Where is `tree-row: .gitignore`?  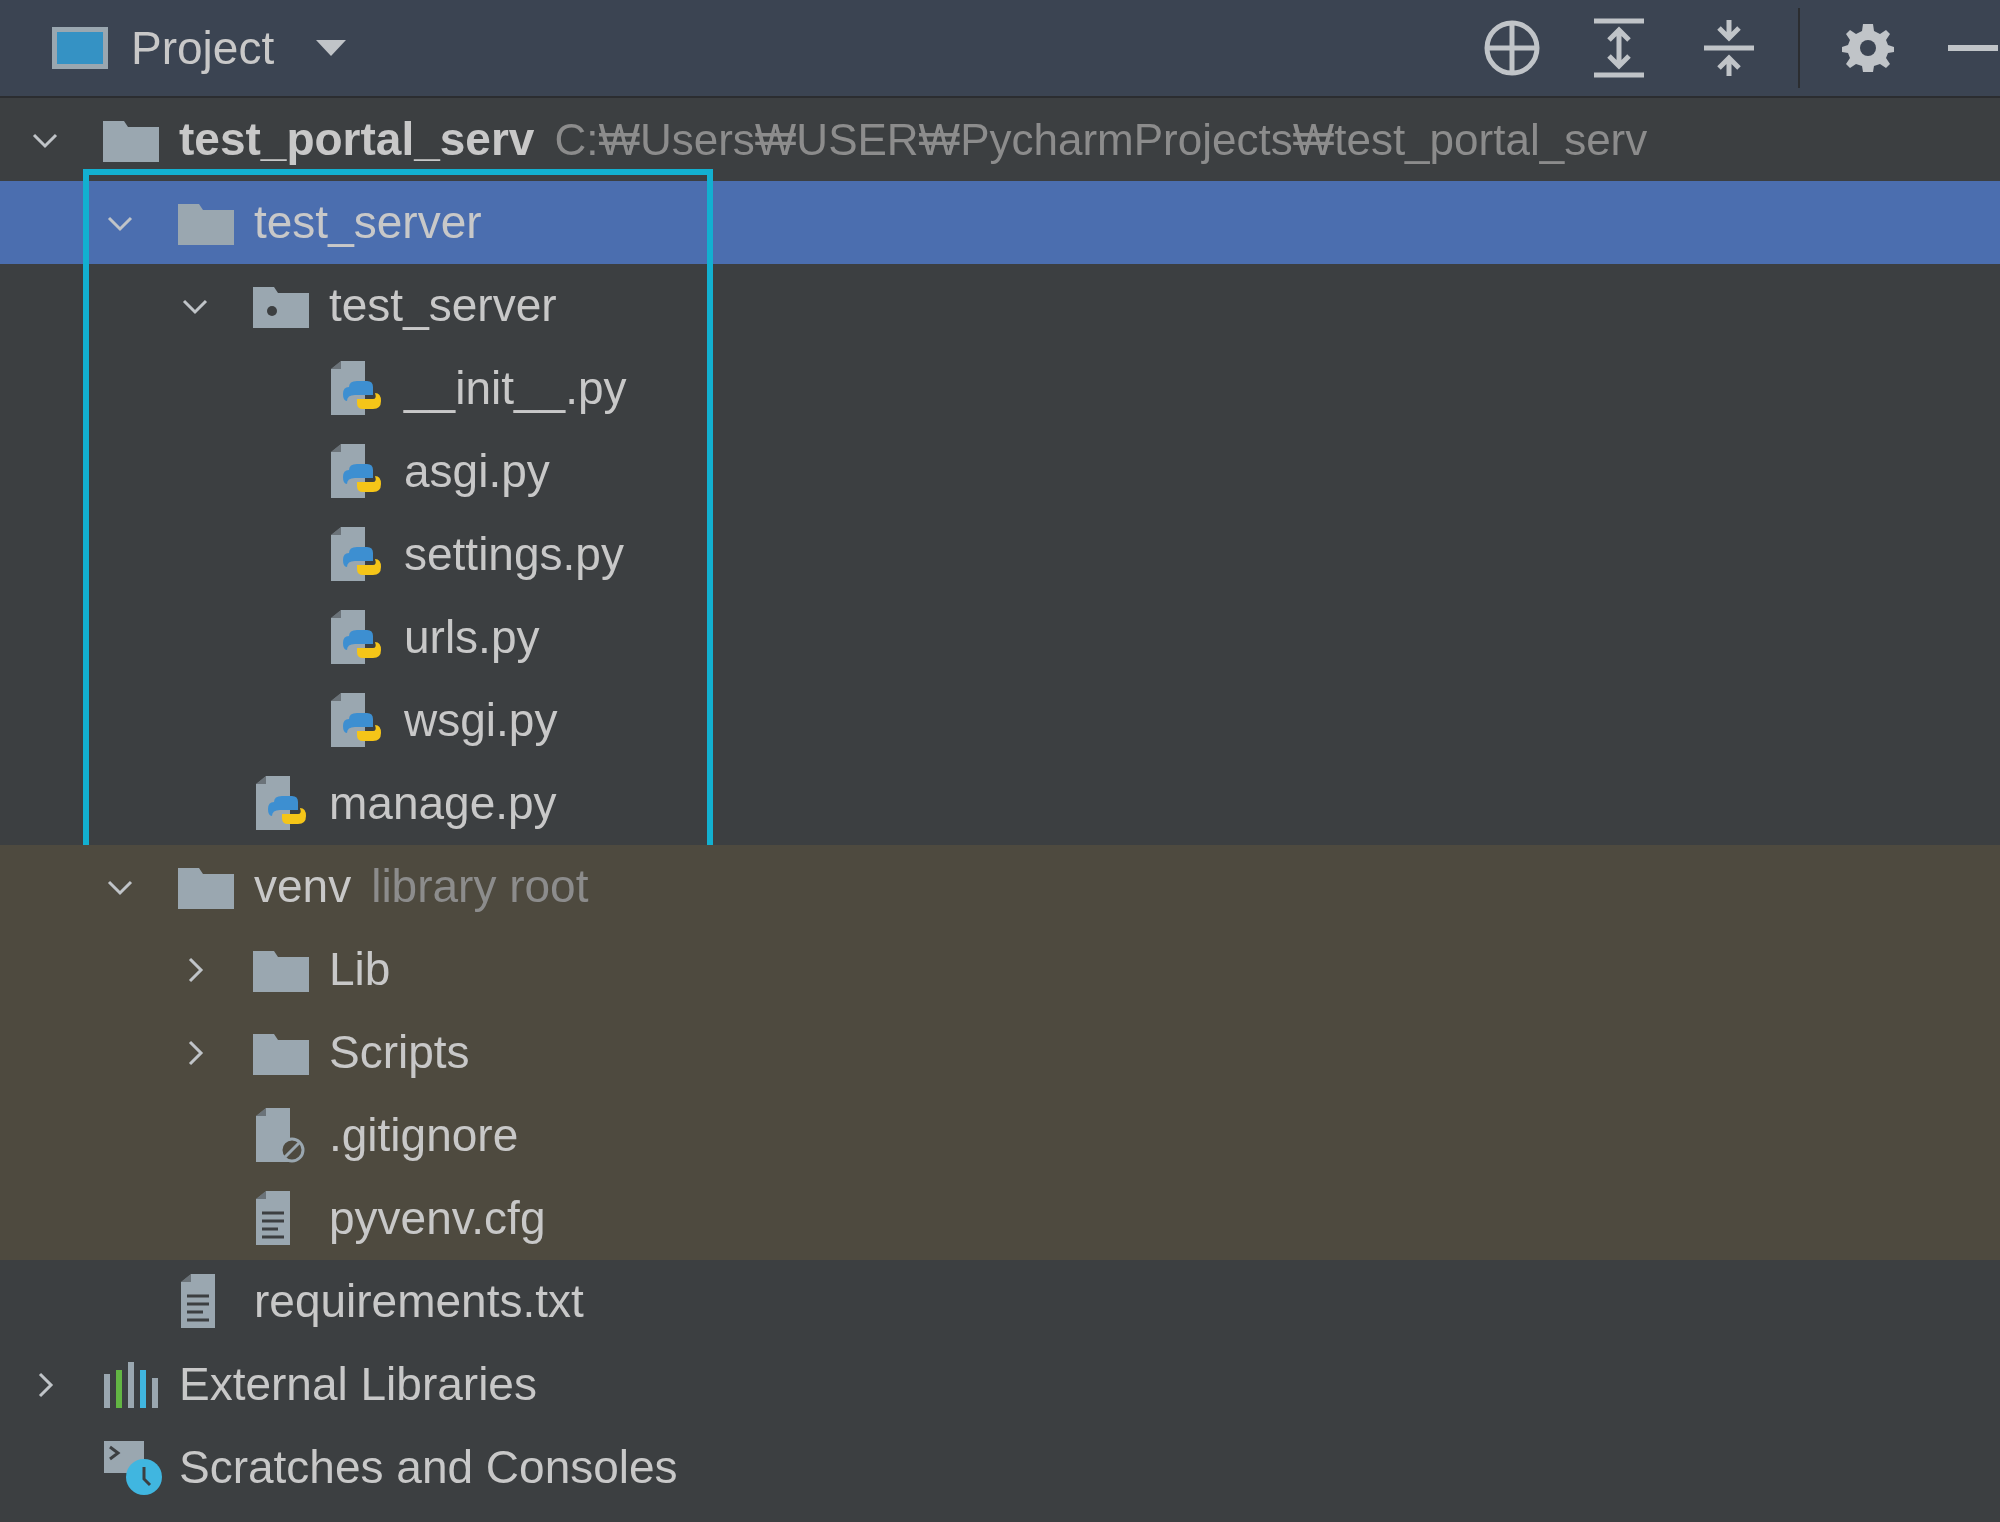
tree-row: .gitignore is located at coordinates (1000, 1135).